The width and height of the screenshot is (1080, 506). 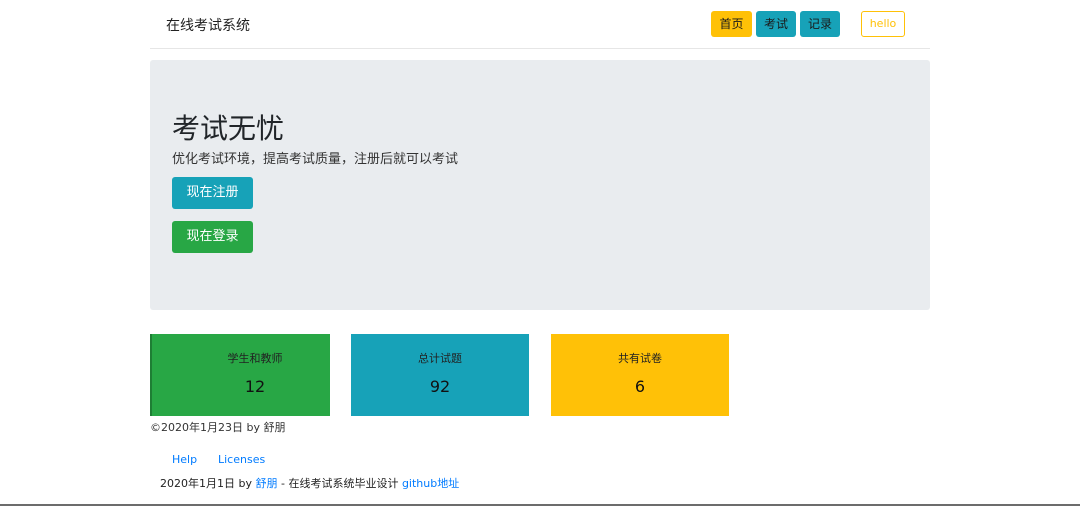 I want to click on navbar: 在线考试系统 首页 考试 记录 hello, so click(x=540, y=24).